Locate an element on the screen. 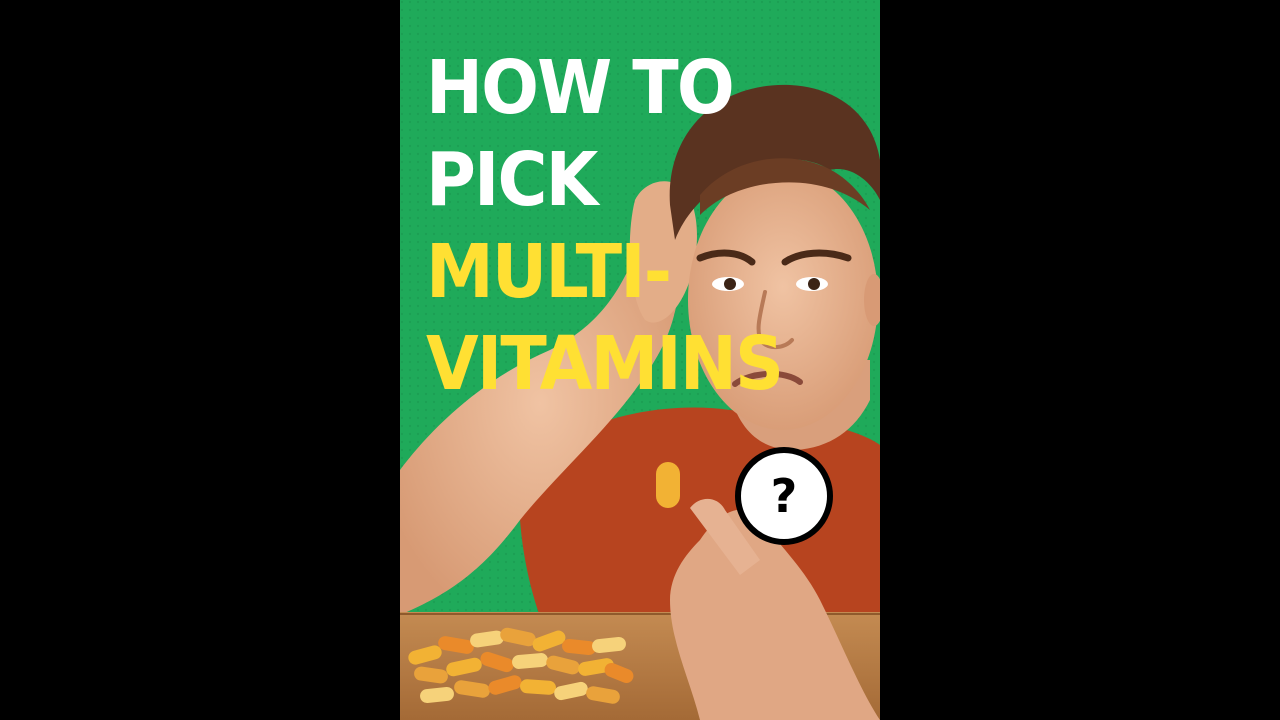  headline: HOW TO PICK MULTI- VITAMINS is located at coordinates (605, 226).